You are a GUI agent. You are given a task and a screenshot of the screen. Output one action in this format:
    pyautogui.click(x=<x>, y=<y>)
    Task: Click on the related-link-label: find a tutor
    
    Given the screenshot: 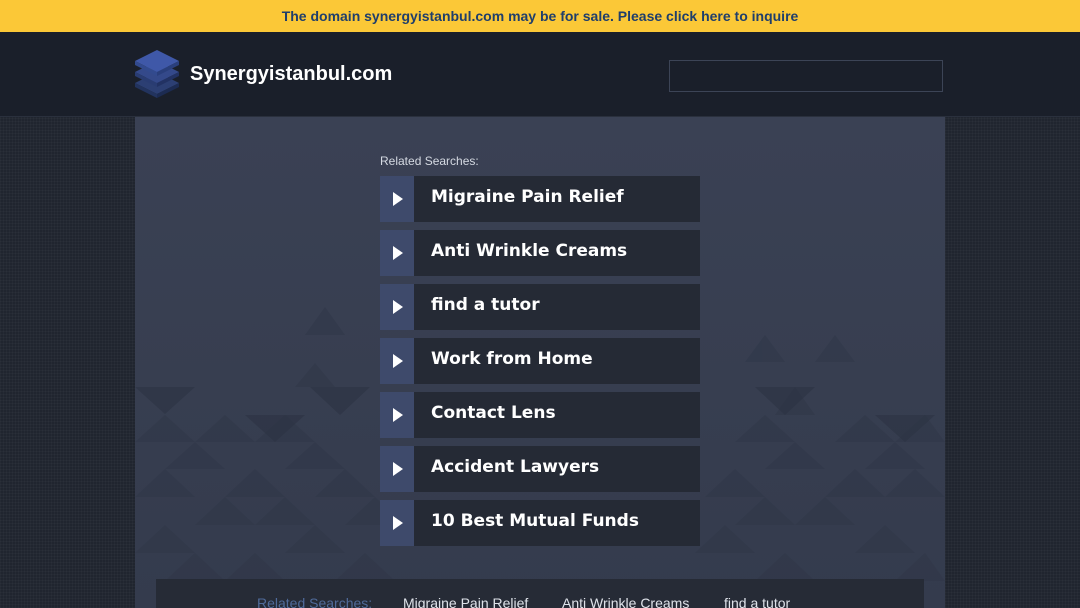 What is the action you would take?
    pyautogui.click(x=485, y=305)
    